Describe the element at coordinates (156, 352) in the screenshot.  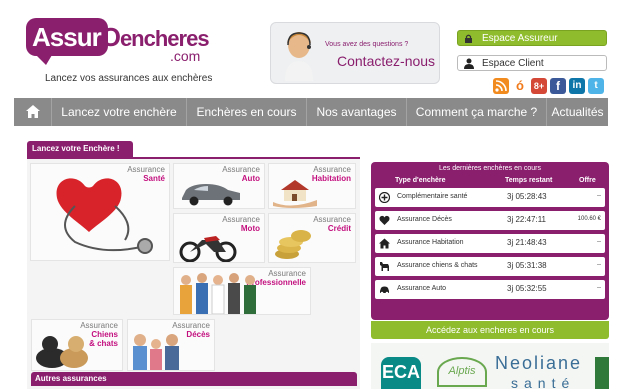
I see `family-icon` at that location.